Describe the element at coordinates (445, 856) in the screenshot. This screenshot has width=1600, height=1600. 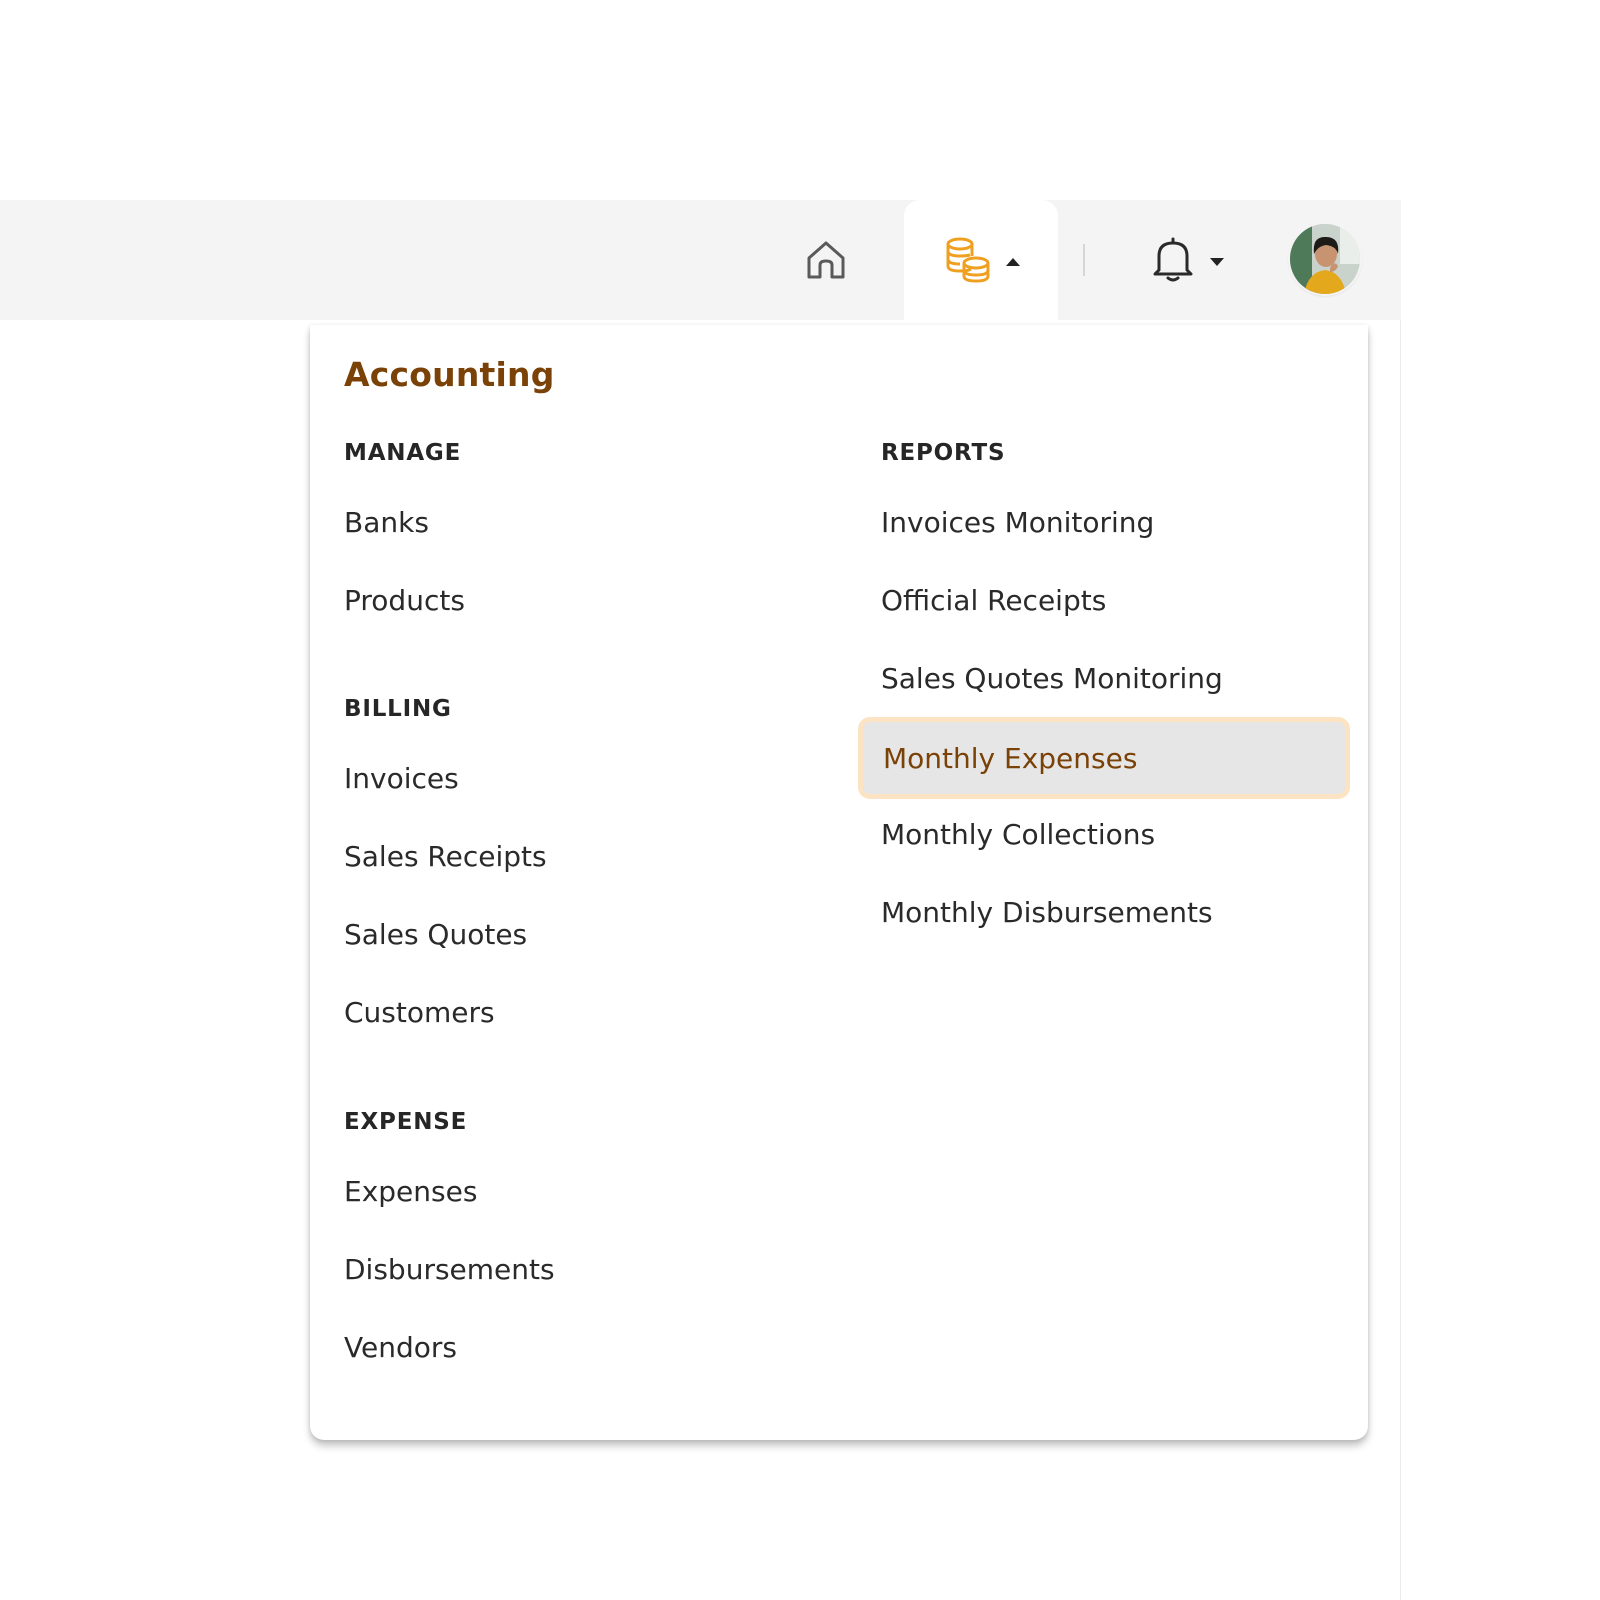
I see `menu-item-sales-receipts: Sales Receipts` at that location.